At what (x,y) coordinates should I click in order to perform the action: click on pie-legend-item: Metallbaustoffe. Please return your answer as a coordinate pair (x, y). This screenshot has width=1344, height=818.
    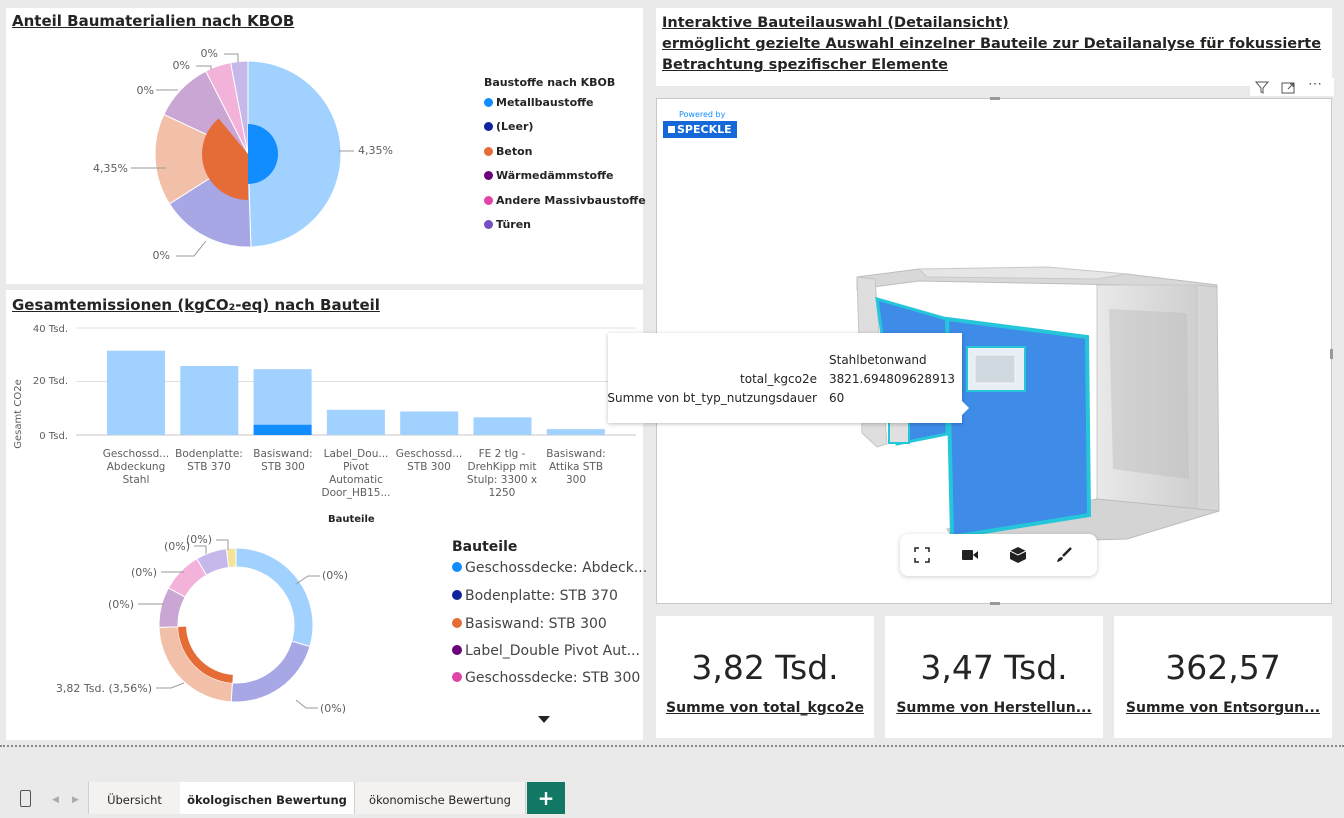
    Looking at the image, I should click on (539, 102).